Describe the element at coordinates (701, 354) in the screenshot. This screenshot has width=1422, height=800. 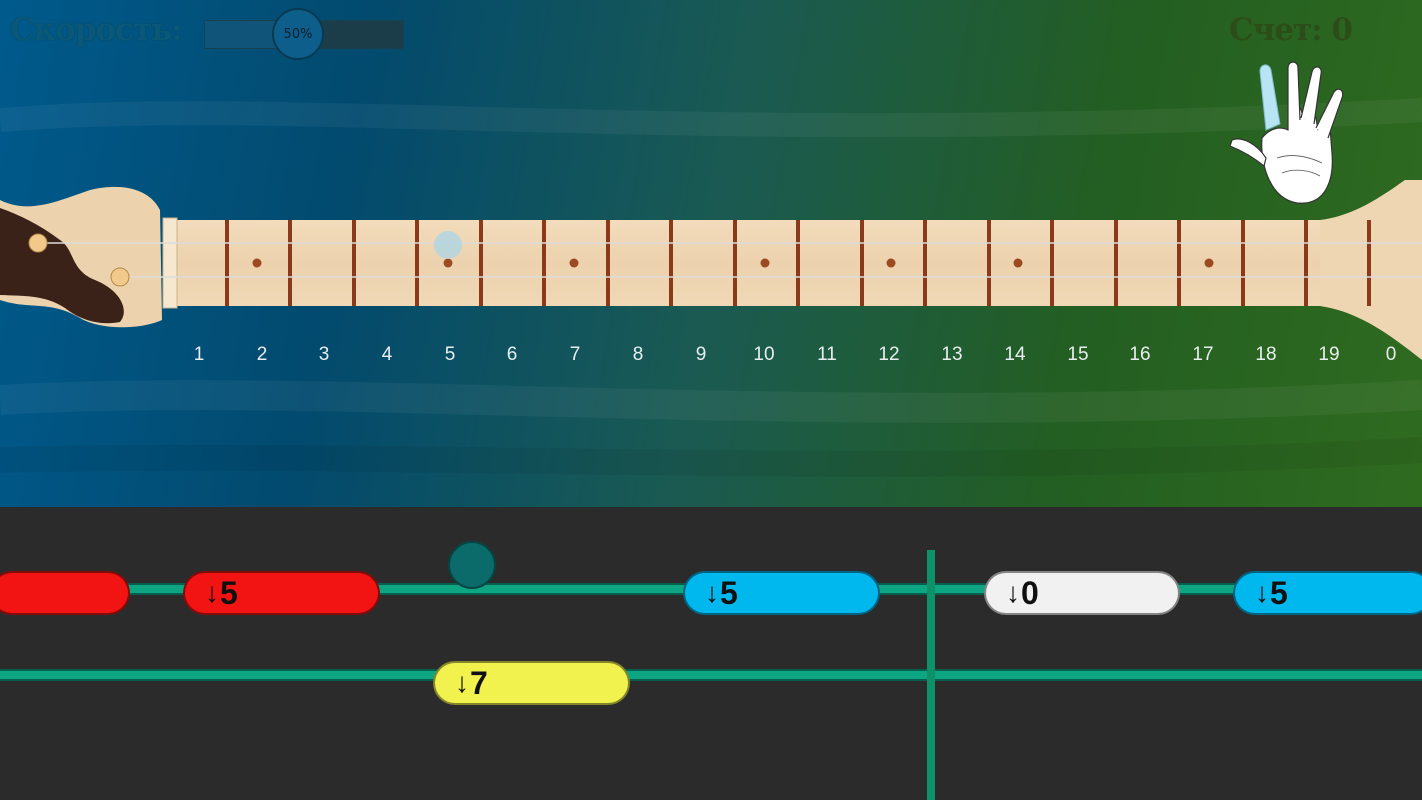
I see `fret-number: 9` at that location.